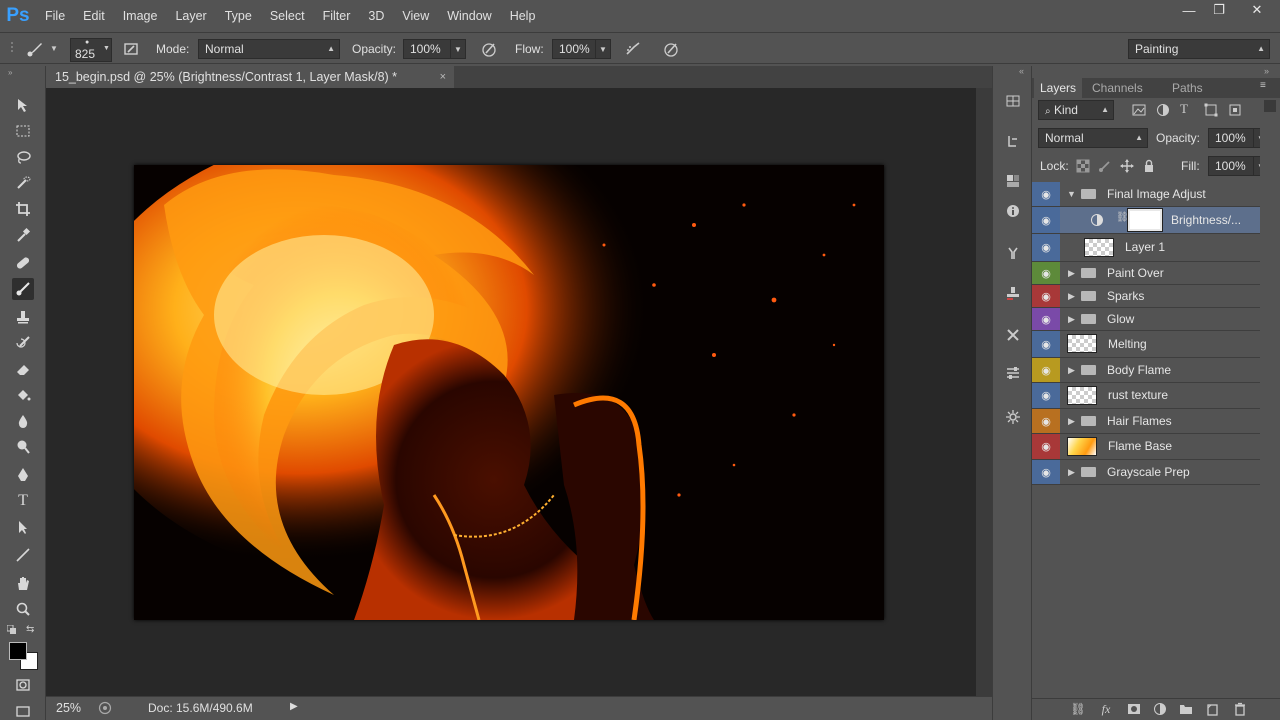 Image resolution: width=1280 pixels, height=720 pixels. I want to click on layer-opacity-input: 100%, so click(1231, 138).